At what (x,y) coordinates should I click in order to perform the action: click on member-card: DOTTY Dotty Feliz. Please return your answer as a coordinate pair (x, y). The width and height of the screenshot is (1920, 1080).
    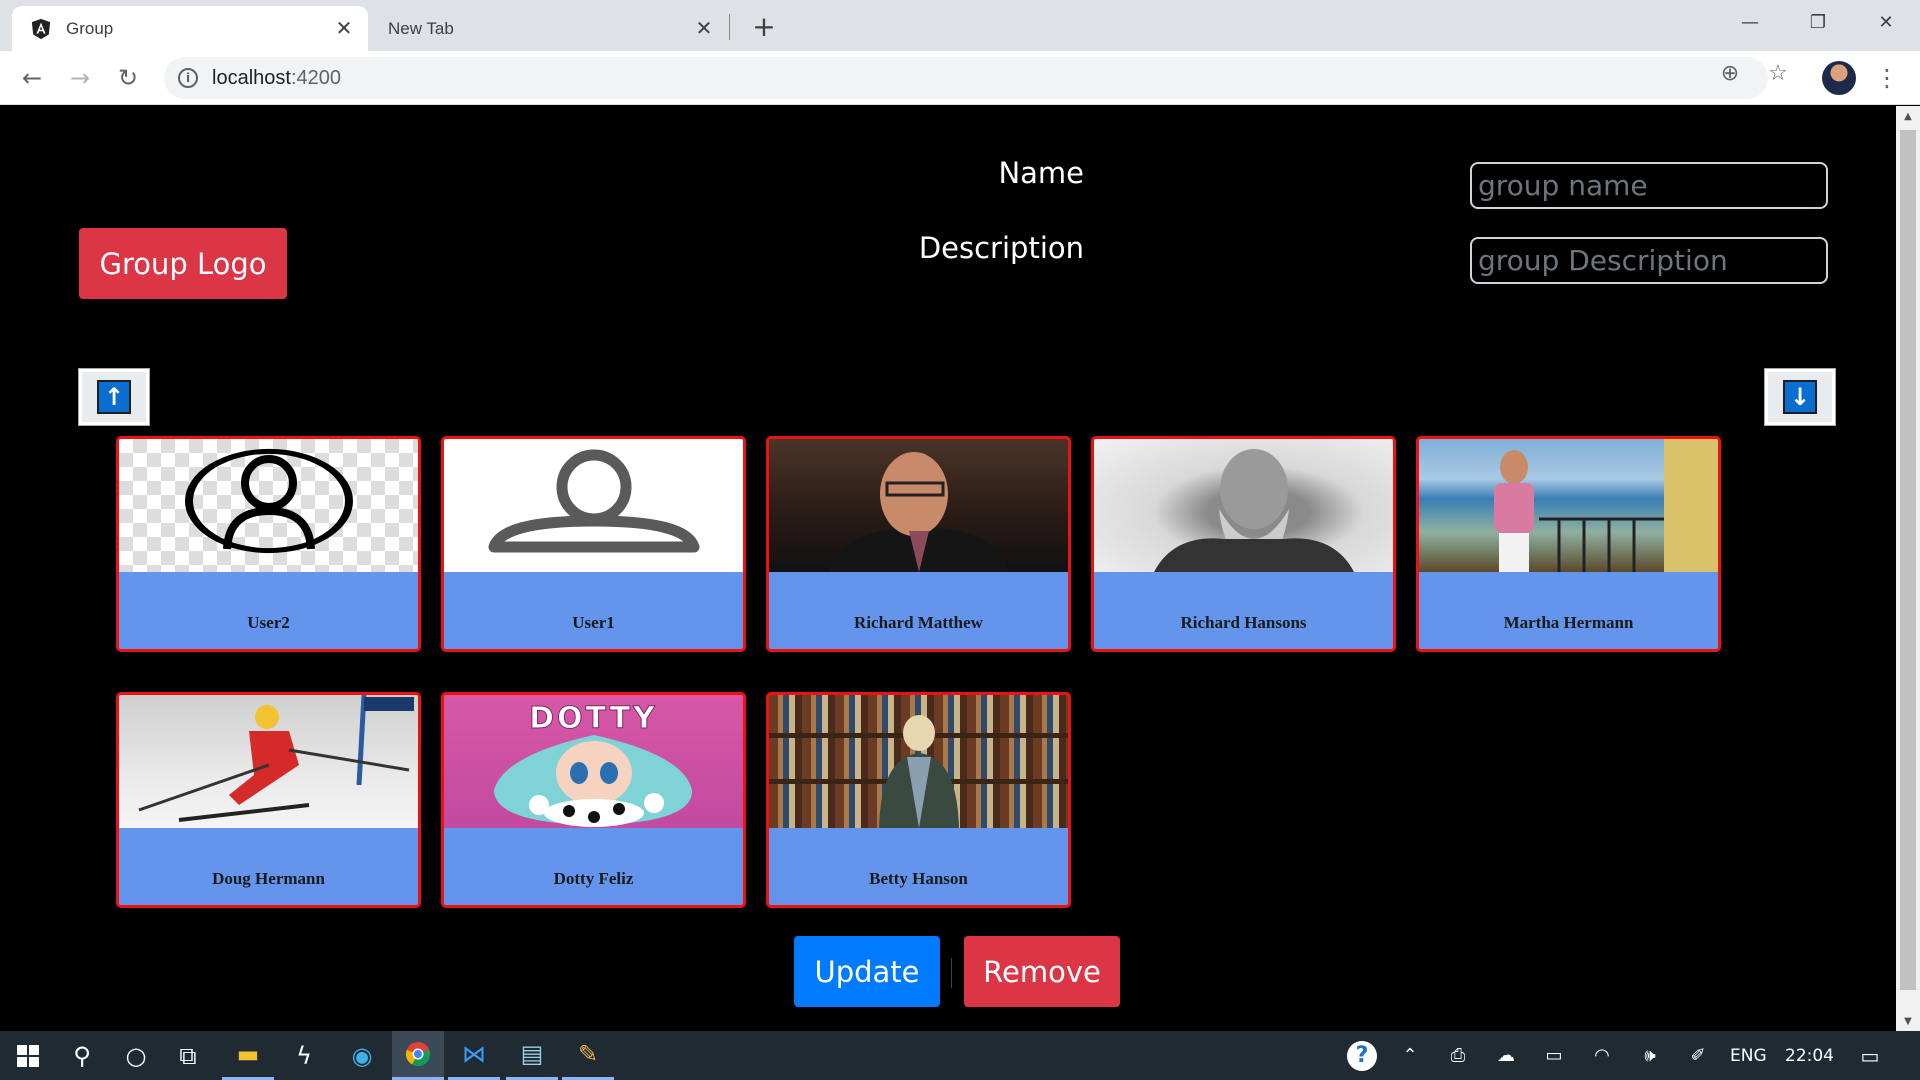
    Looking at the image, I should click on (593, 800).